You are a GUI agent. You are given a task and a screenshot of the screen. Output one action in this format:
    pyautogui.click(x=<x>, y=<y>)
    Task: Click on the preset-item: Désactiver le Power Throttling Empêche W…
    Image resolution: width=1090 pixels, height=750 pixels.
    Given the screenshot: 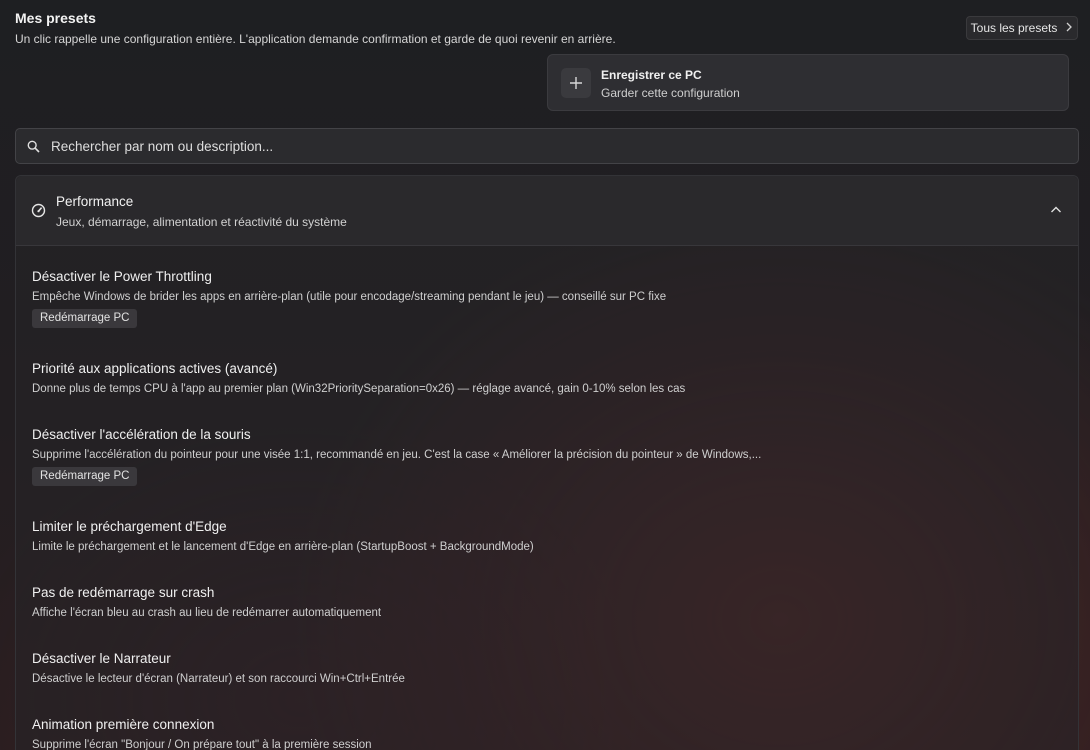 What is the action you would take?
    pyautogui.click(x=349, y=298)
    